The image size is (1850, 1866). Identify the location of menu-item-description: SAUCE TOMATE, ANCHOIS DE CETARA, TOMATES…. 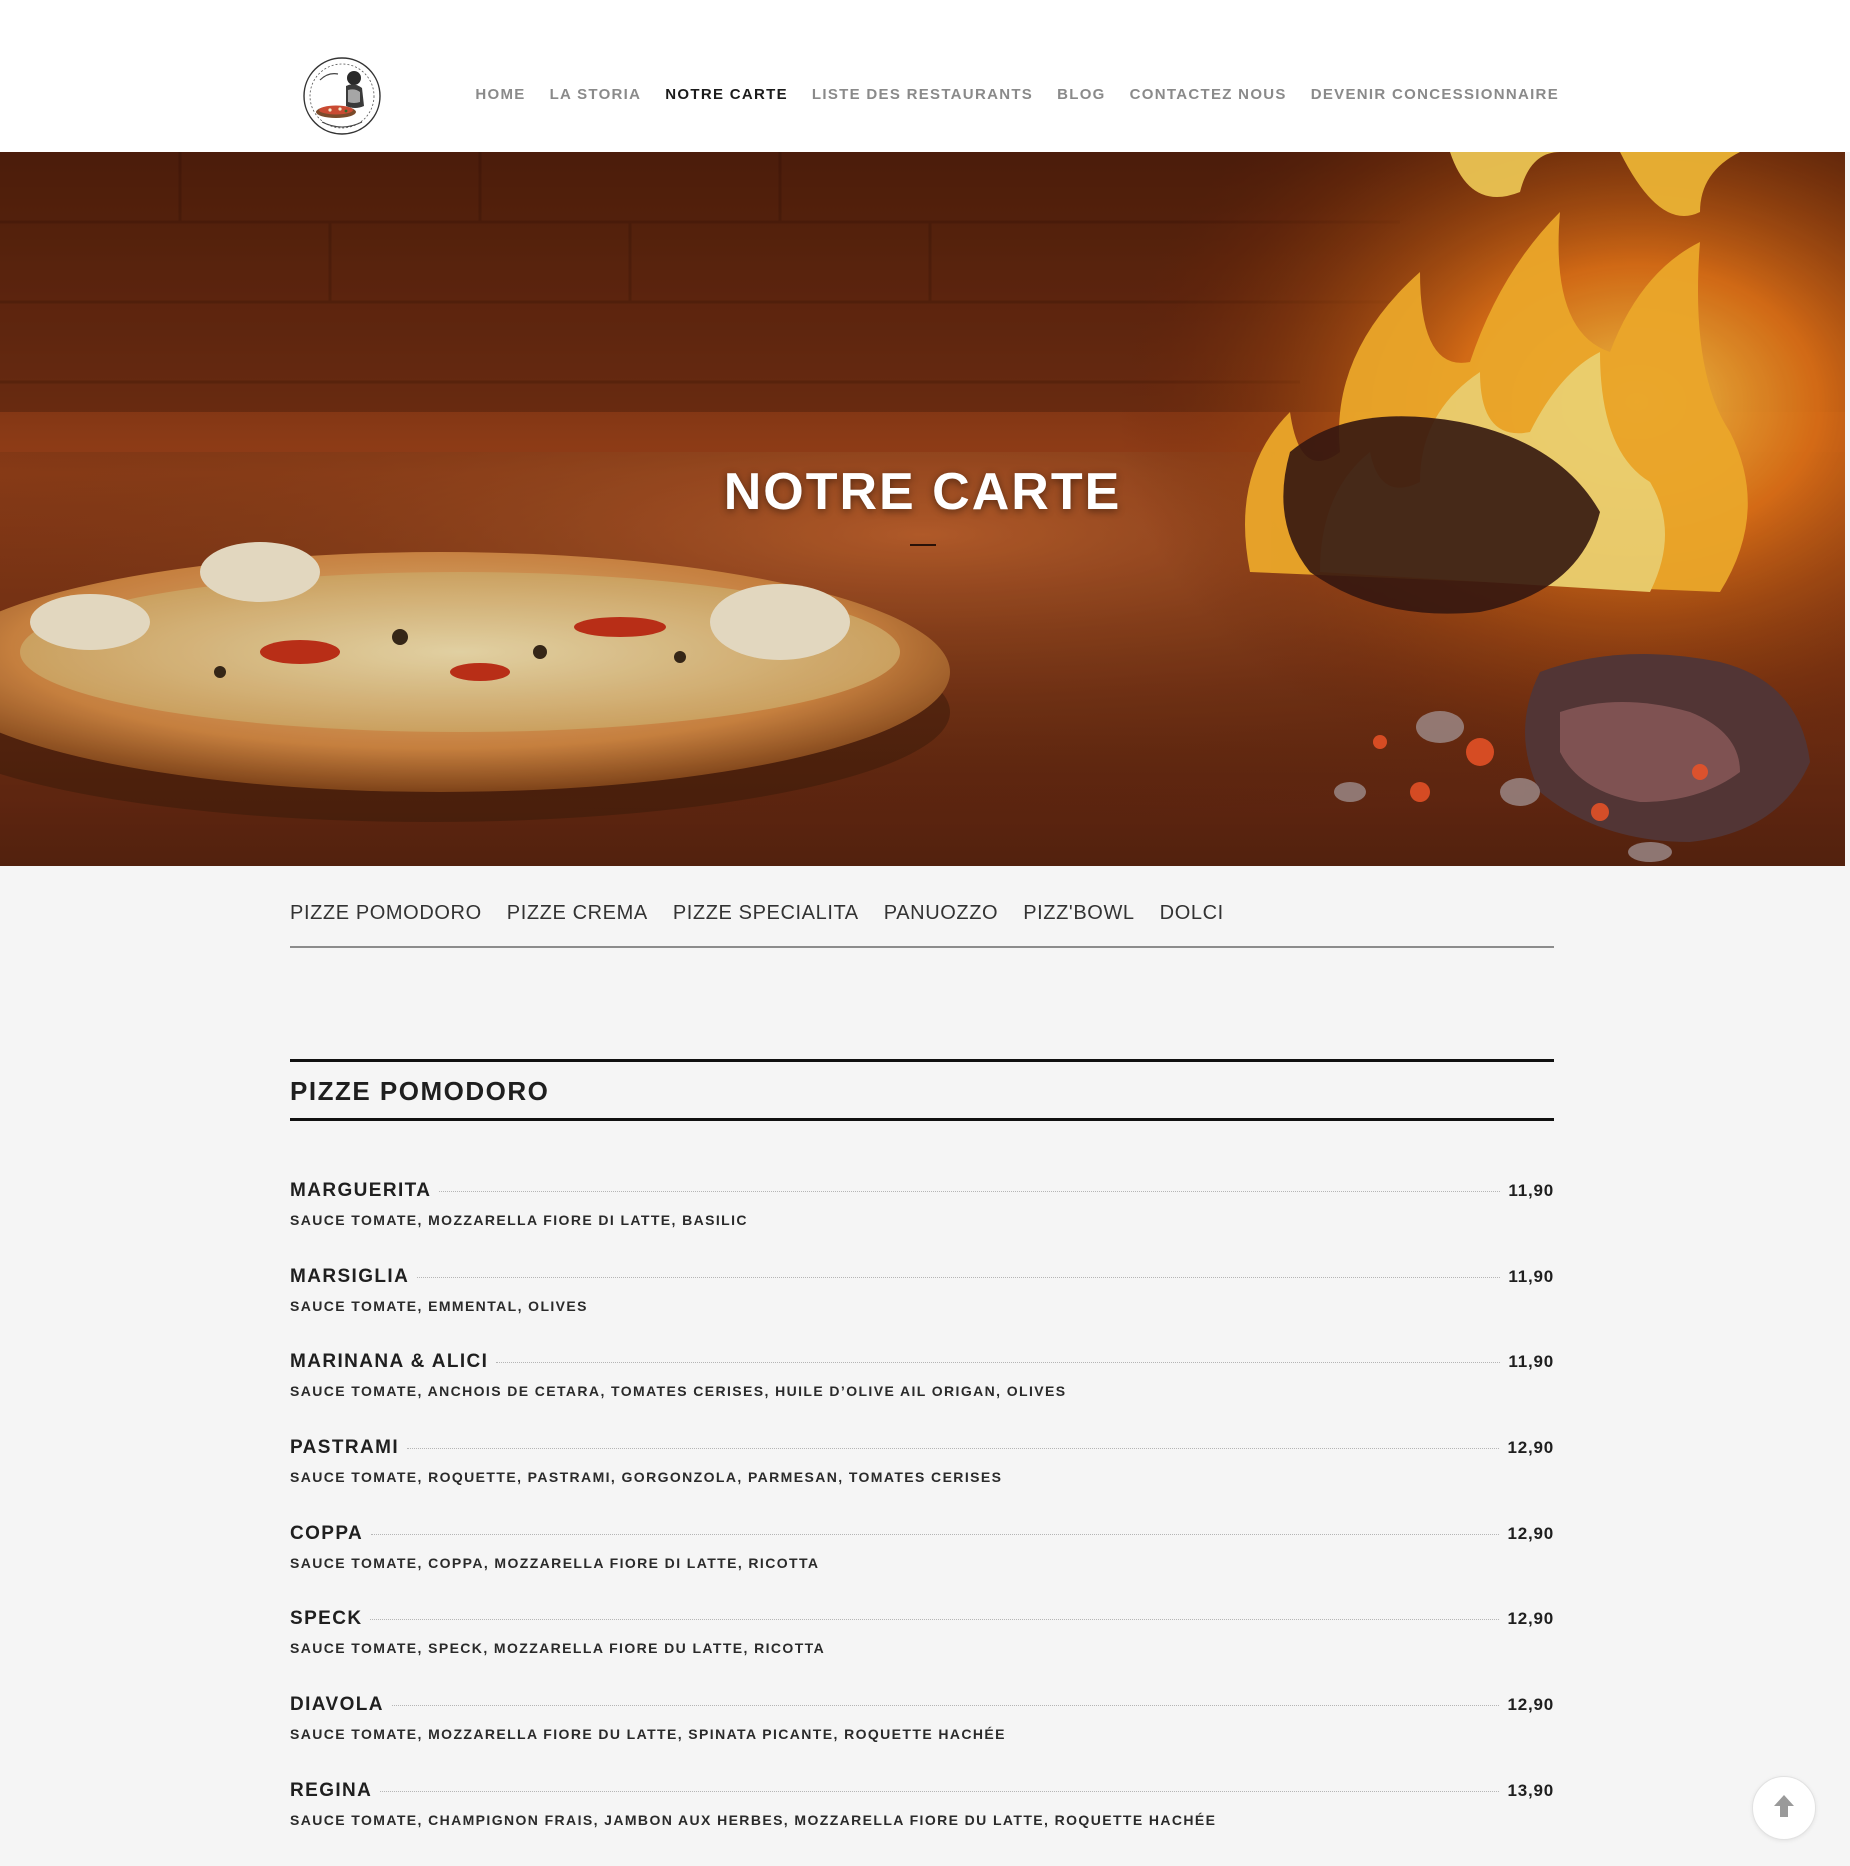
(678, 1391).